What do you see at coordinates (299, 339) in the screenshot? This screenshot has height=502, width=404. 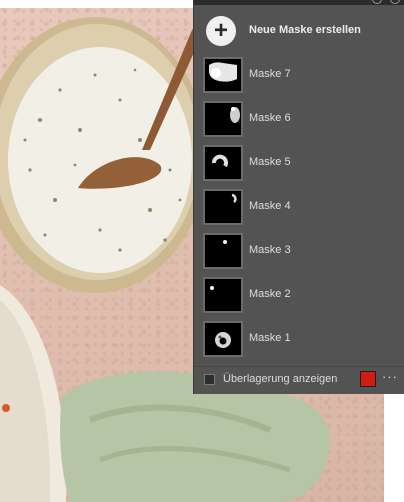 I see `mask-item-1: Maske 1` at bounding box center [299, 339].